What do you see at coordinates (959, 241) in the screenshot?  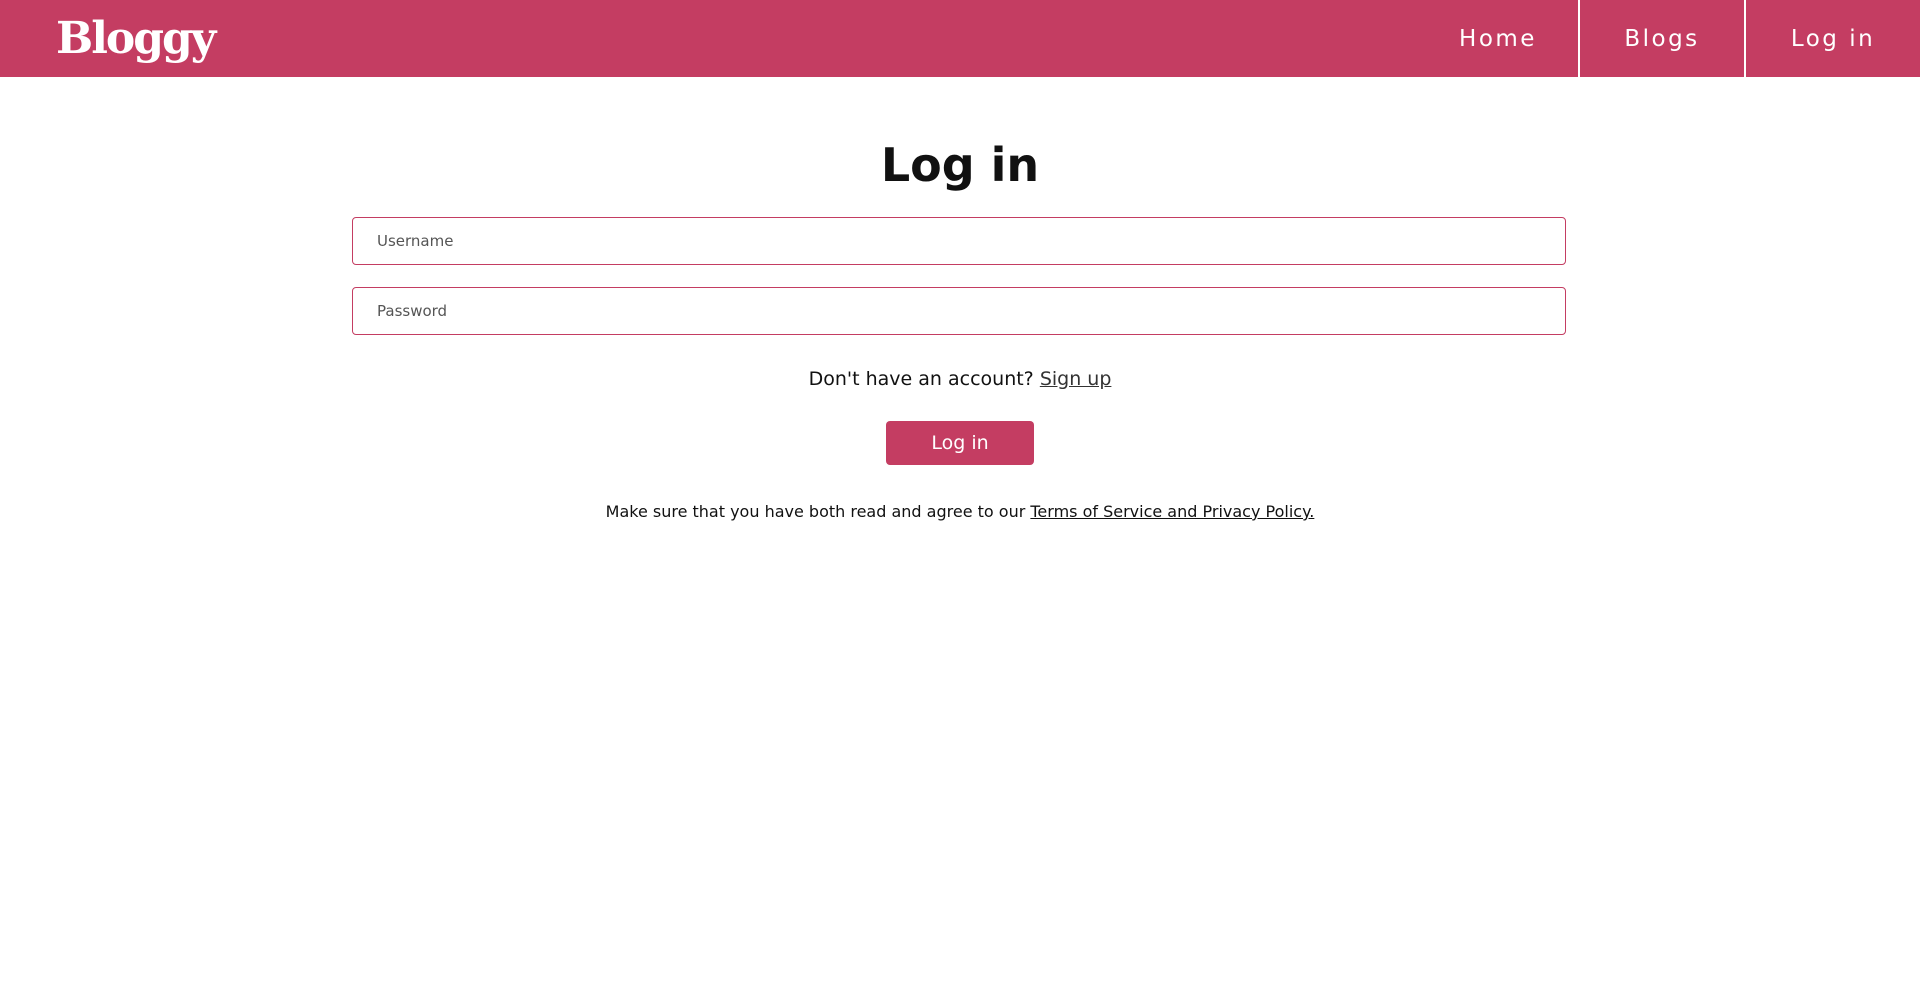 I see `username-input` at bounding box center [959, 241].